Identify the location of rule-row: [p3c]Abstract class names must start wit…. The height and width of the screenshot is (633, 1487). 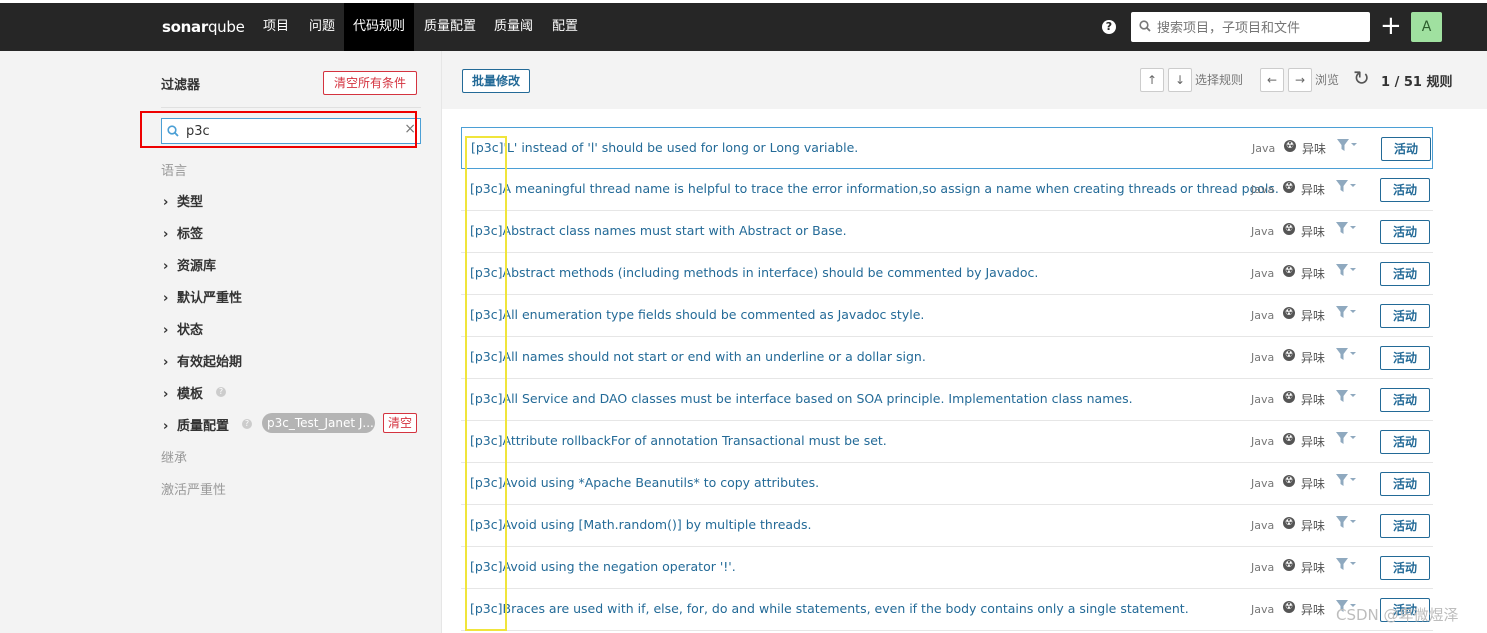
(947, 232).